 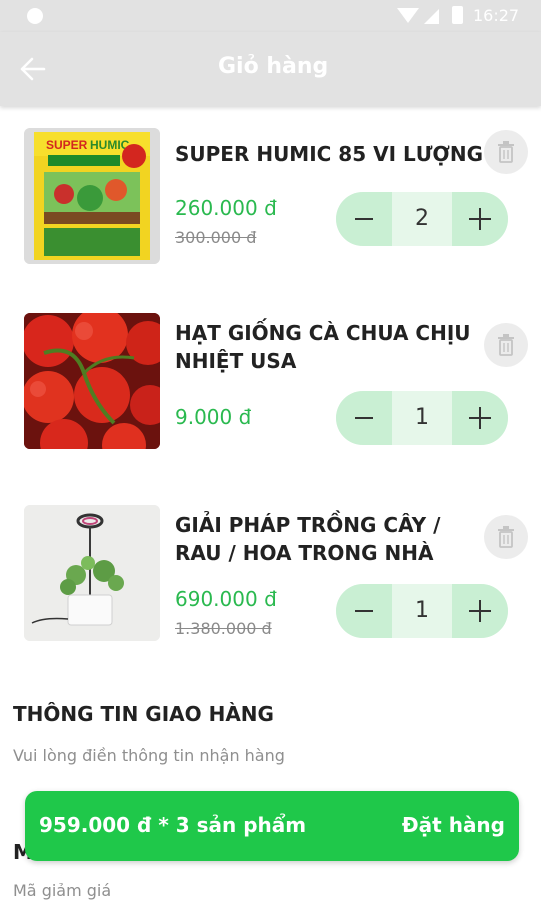 What do you see at coordinates (226, 599) in the screenshot?
I see `product-price: 690.000 đ` at bounding box center [226, 599].